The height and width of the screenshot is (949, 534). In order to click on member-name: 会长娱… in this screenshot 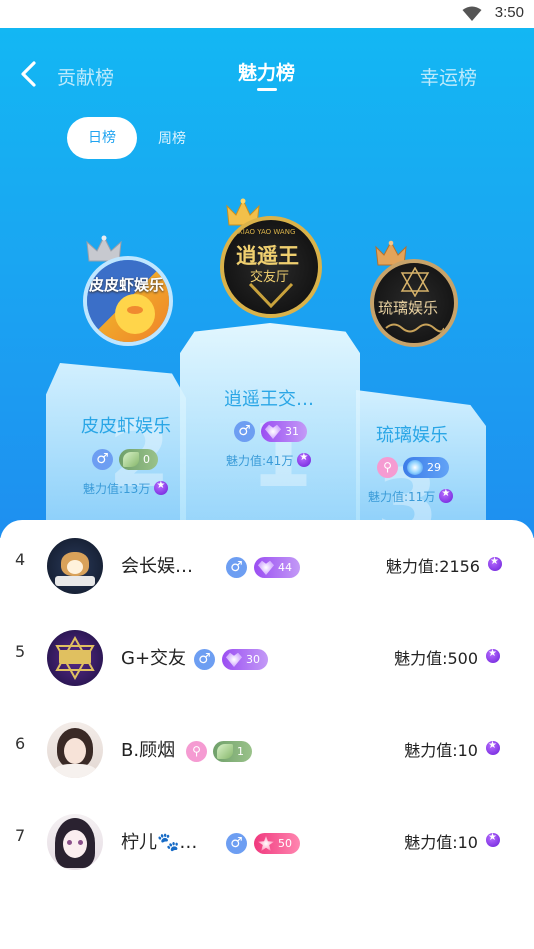, I will do `click(157, 566)`.